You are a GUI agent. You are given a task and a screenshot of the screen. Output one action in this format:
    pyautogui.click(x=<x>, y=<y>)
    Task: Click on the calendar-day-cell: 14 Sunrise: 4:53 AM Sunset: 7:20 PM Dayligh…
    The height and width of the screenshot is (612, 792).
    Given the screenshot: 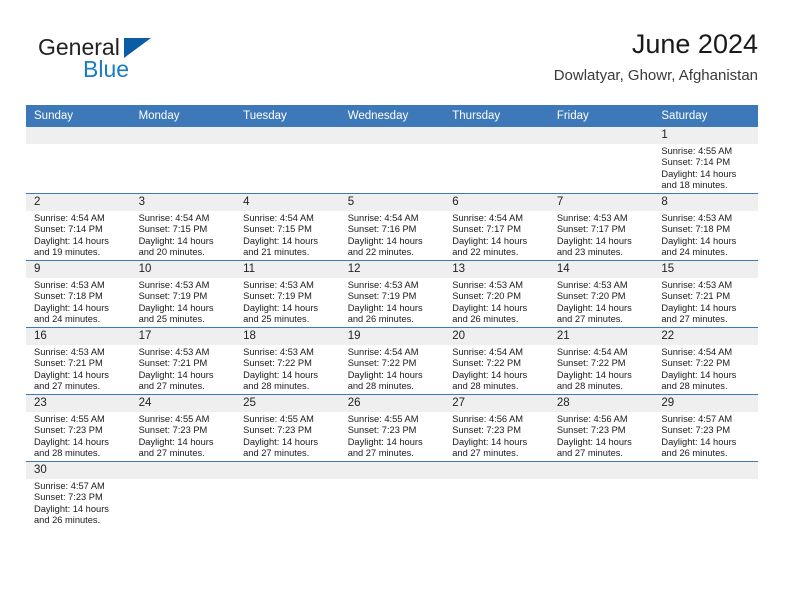 What is the action you would take?
    pyautogui.click(x=601, y=294)
    